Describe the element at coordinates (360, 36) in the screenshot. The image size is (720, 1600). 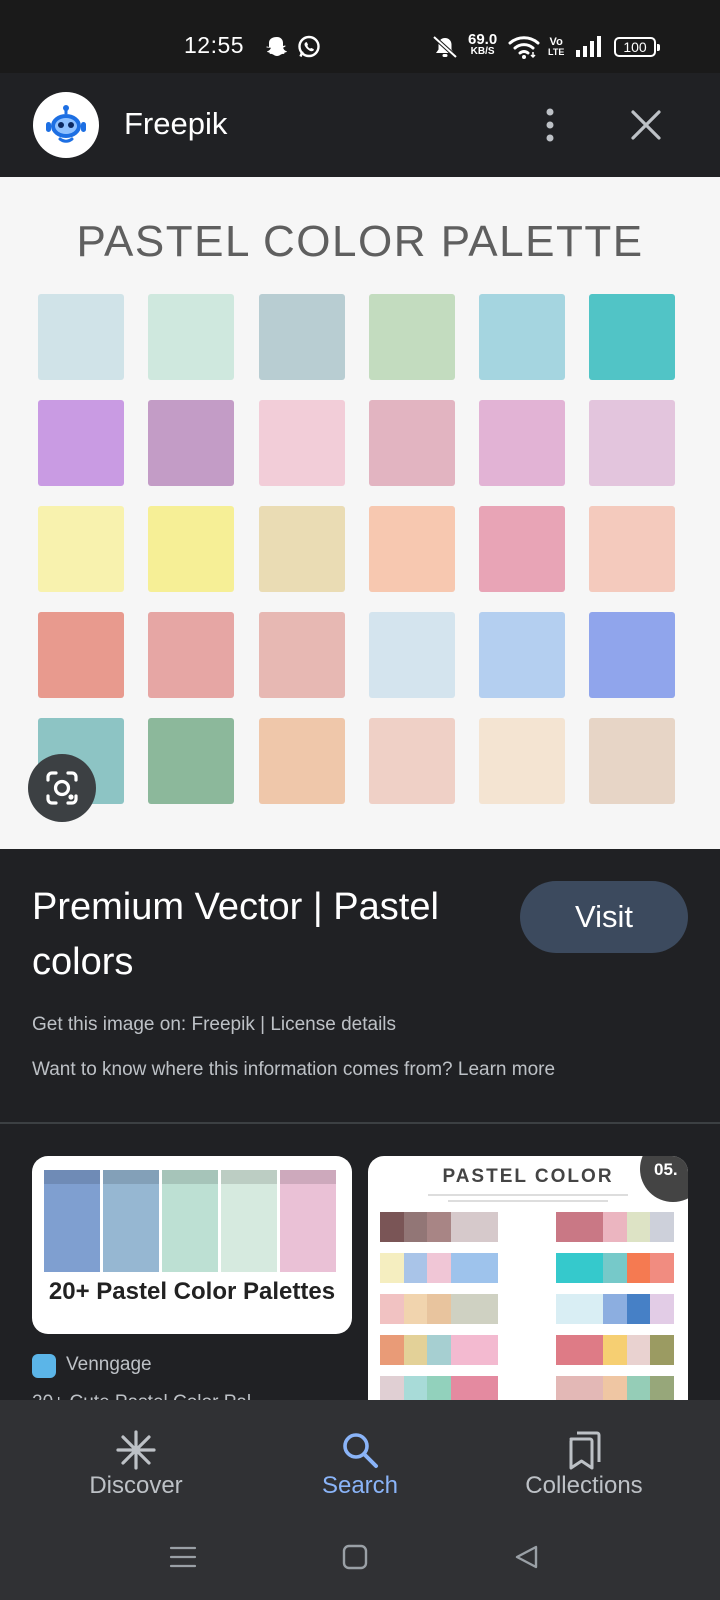
I see `status-bar: 12:55 69.0 KB/S Vo LTE 100` at that location.